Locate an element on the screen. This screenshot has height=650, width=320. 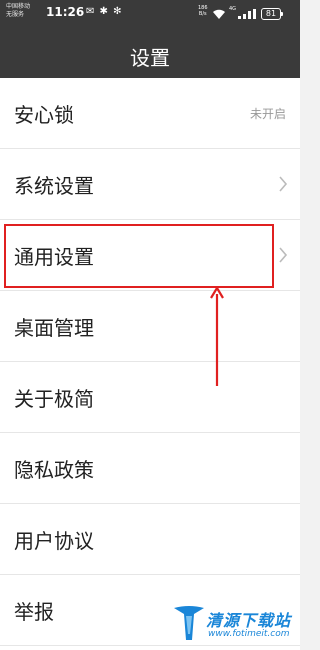
menu-item-status: 未开启 is located at coordinates (267, 114).